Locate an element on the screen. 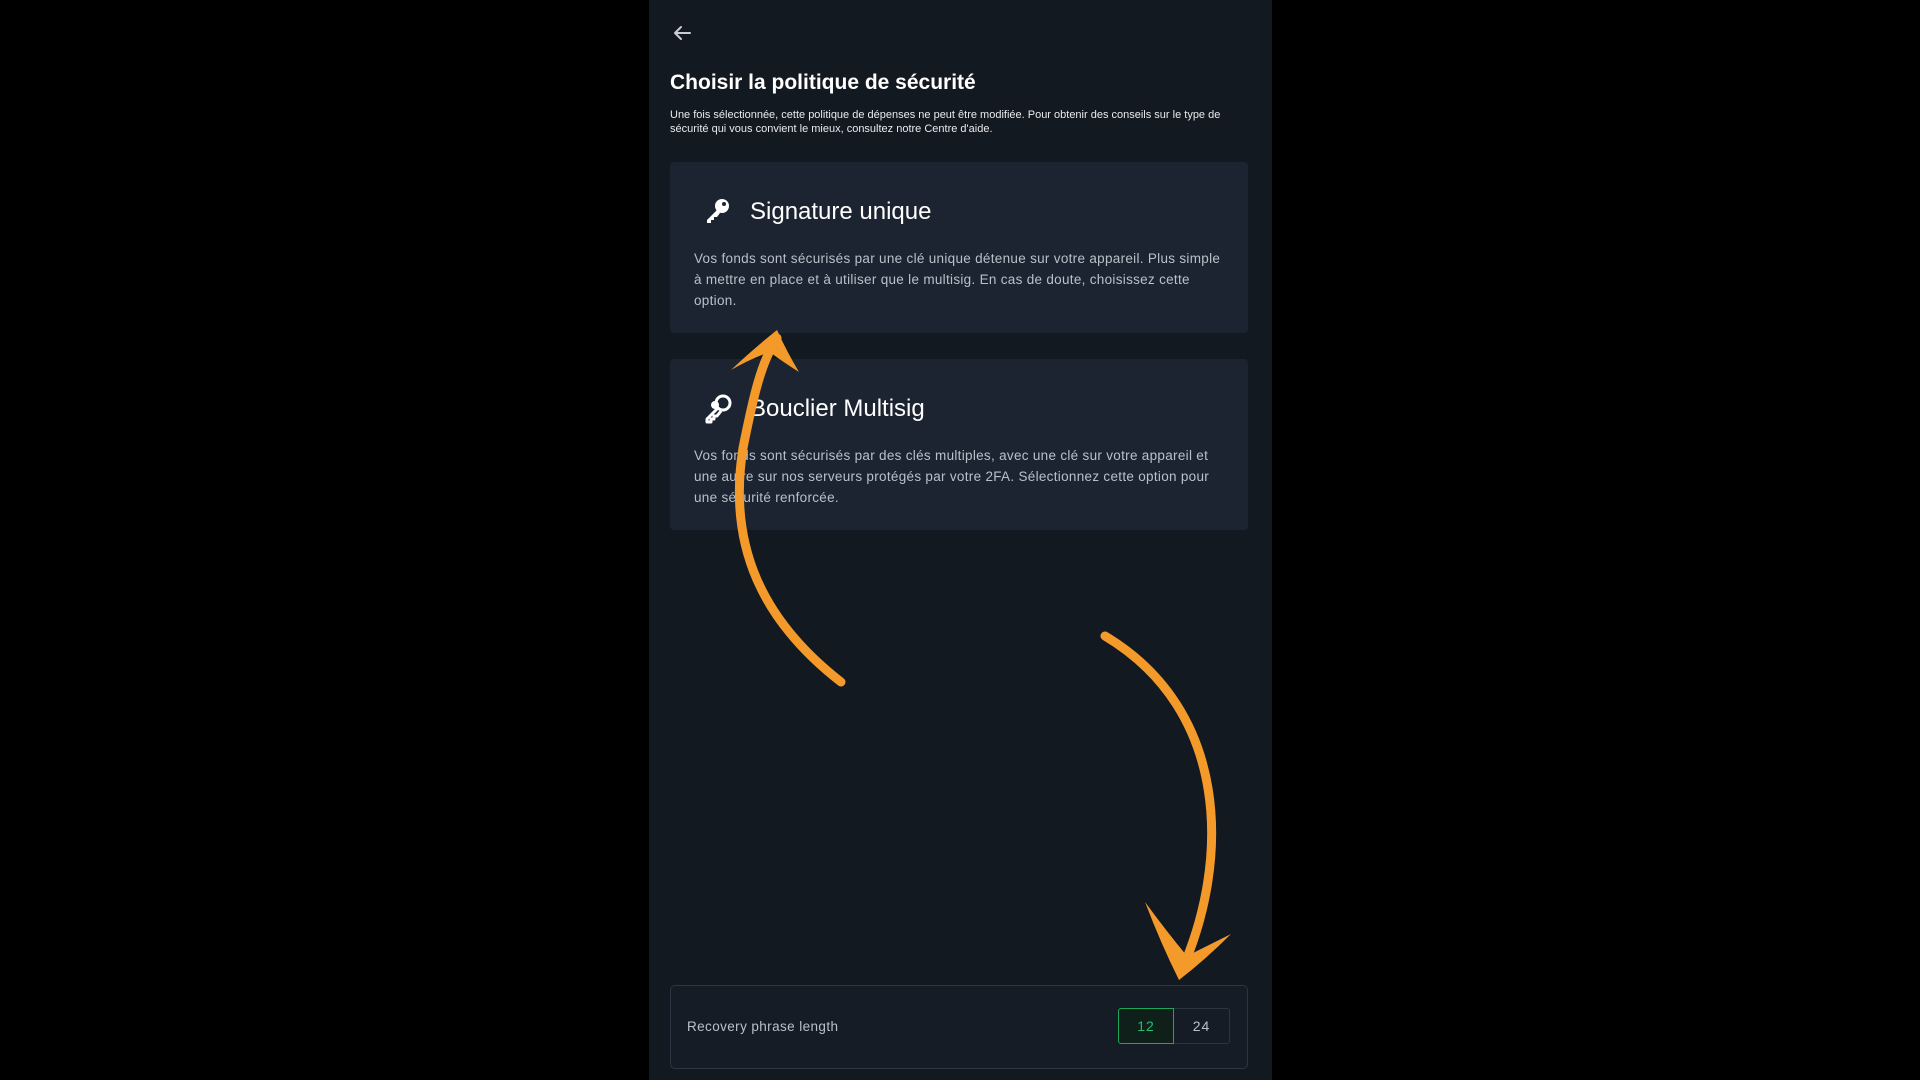 The width and height of the screenshot is (1920, 1080). back-button is located at coordinates (682, 33).